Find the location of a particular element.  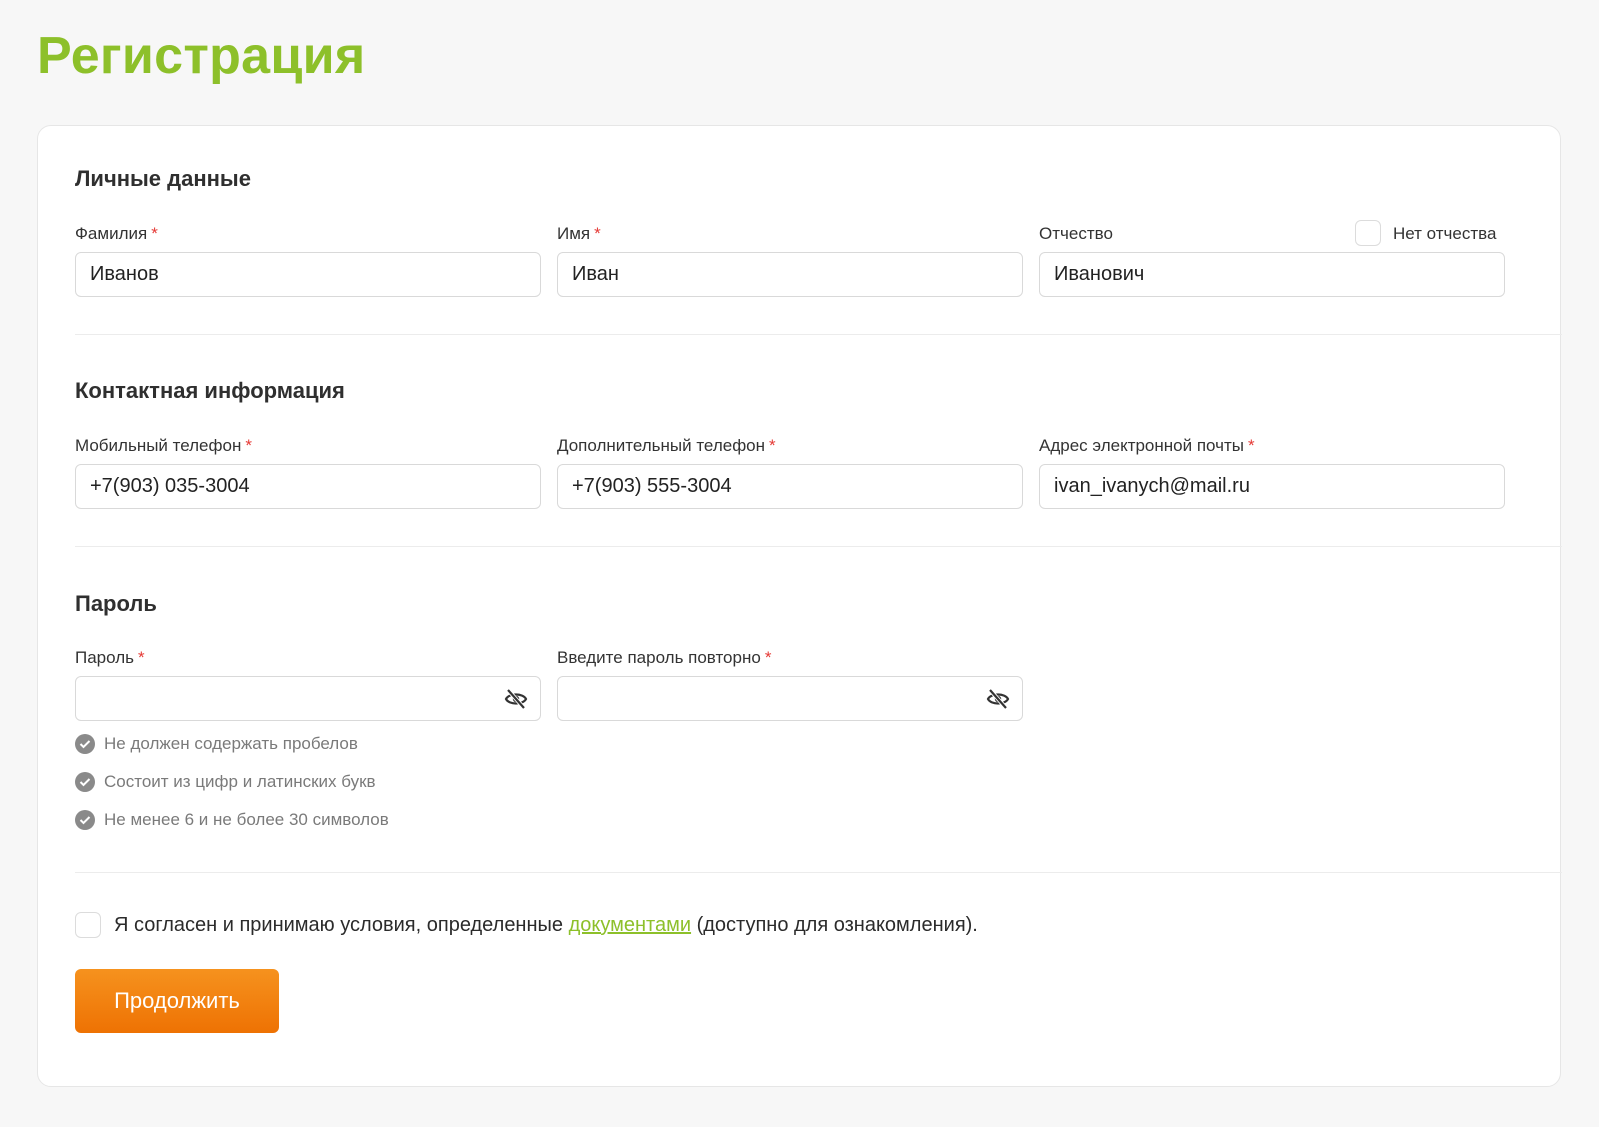

name-label: Имя * is located at coordinates (579, 233).